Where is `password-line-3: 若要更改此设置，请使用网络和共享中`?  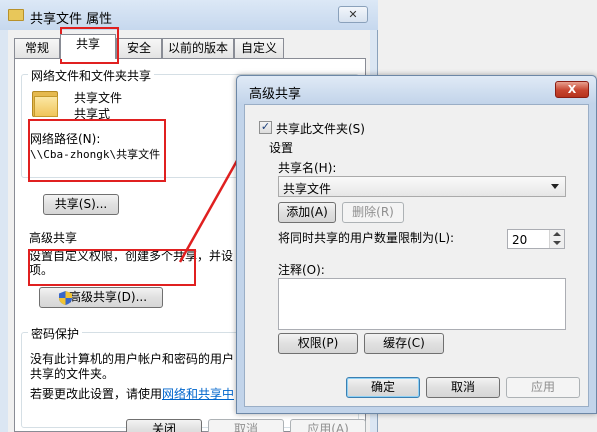 password-line-3: 若要更改此设置，请使用网络和共享中 is located at coordinates (132, 393).